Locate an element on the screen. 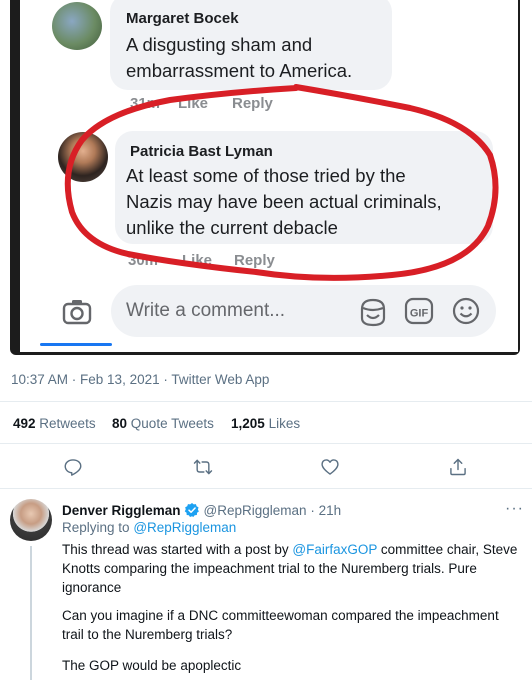 The image size is (532, 680). reply-header: Denver Riggleman @RepRiggleman · 21h is located at coordinates (201, 510).